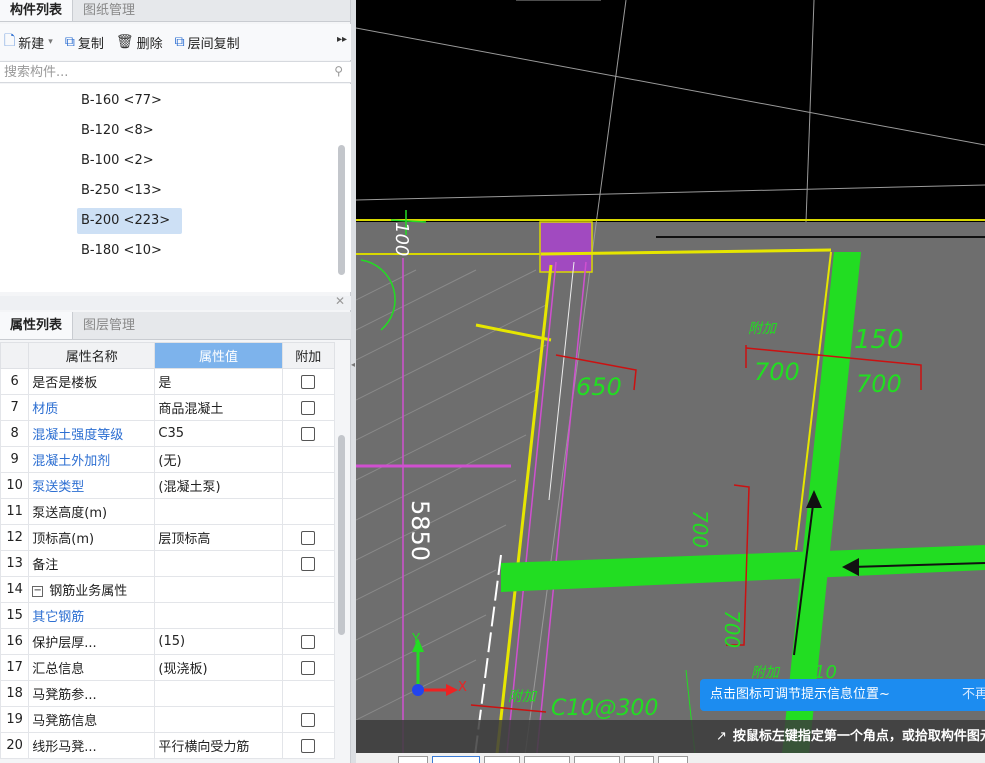 This screenshot has height=763, width=985. I want to click on collapse-icon: −, so click(38, 591).